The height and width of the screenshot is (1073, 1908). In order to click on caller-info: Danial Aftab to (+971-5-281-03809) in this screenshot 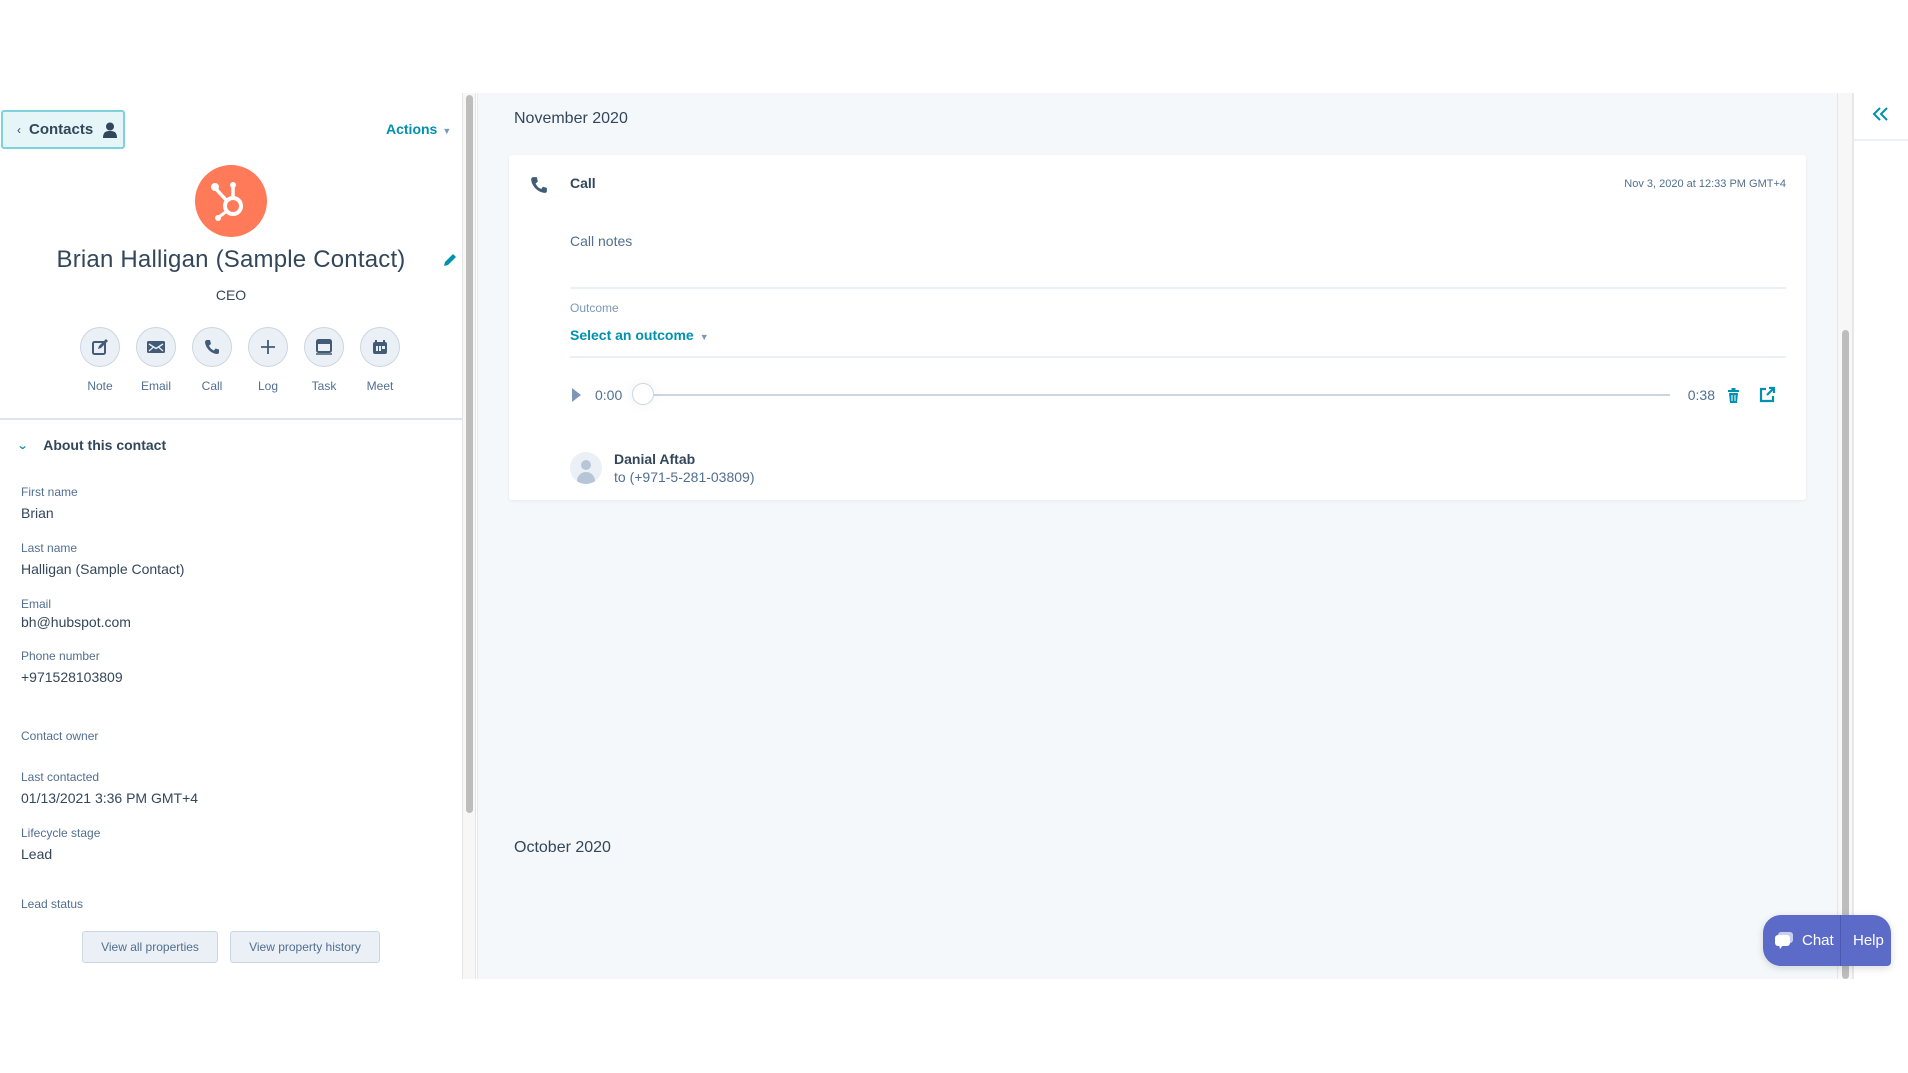, I will do `click(662, 468)`.